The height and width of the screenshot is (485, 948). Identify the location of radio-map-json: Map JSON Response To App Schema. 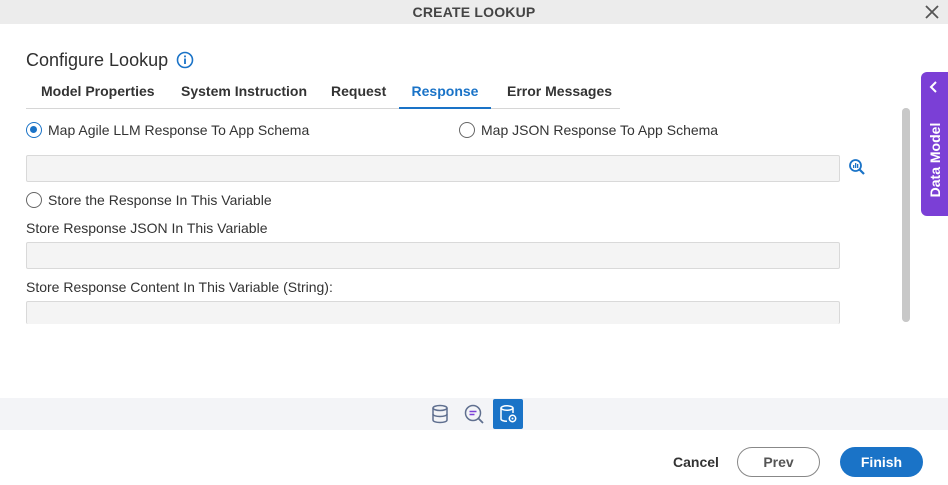
(588, 130).